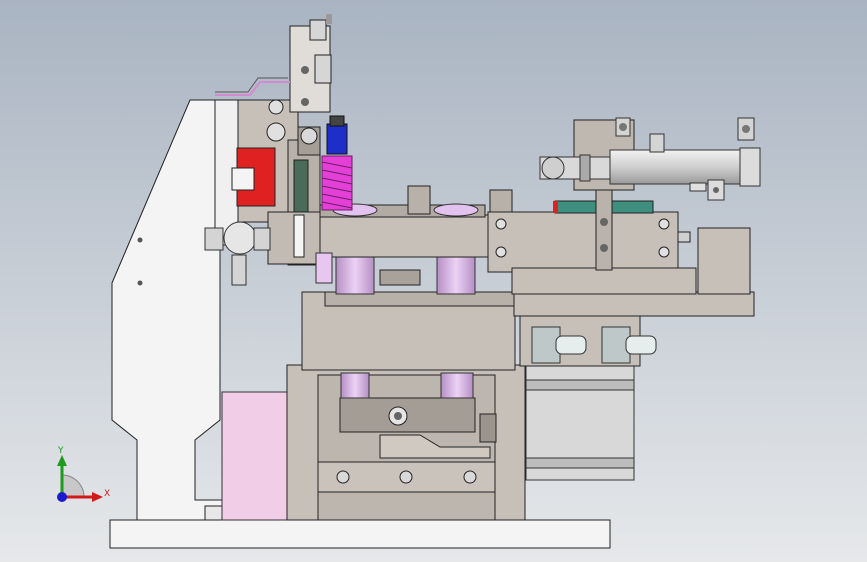 The width and height of the screenshot is (867, 562). I want to click on upper-bearing-cap-right, so click(456, 210).